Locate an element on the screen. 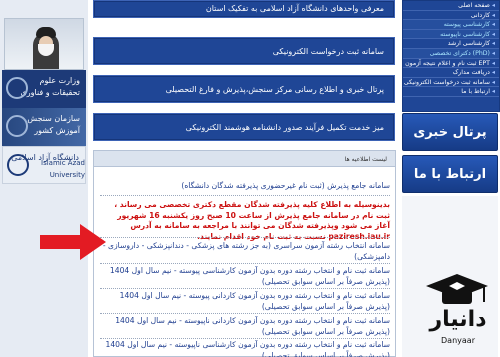  sanjesh-logo-icon is located at coordinates (17, 126).